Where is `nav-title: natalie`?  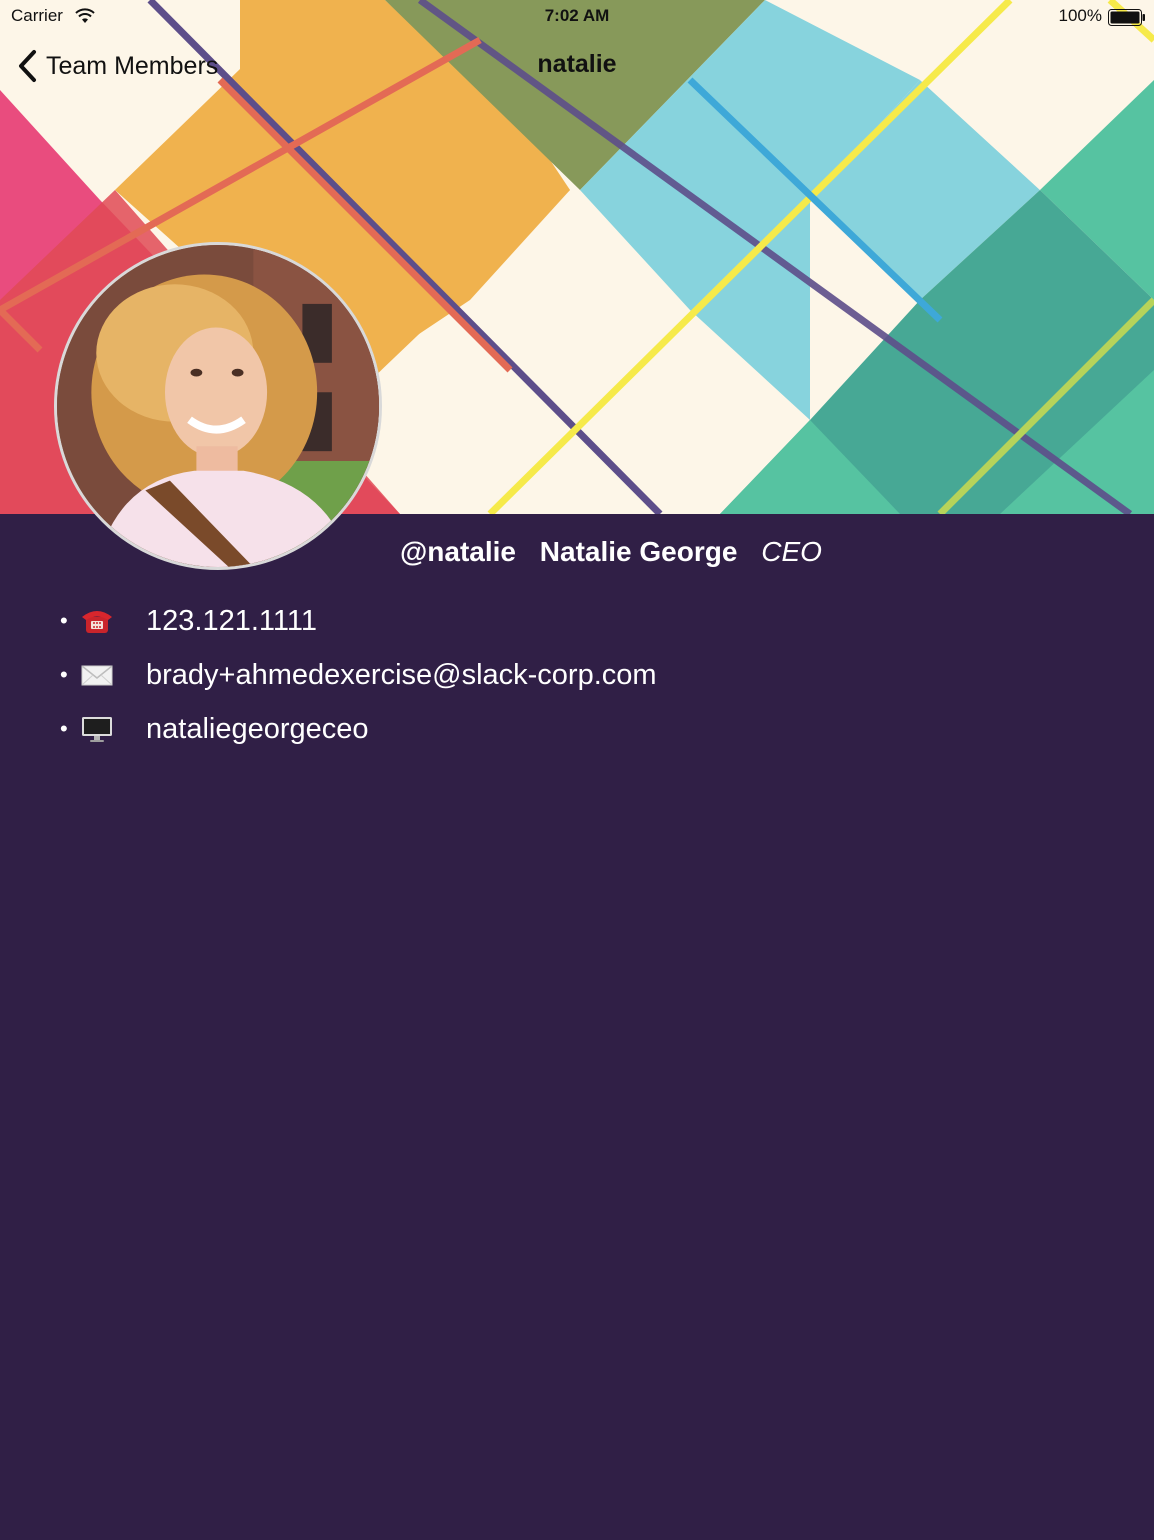 nav-title: natalie is located at coordinates (577, 64).